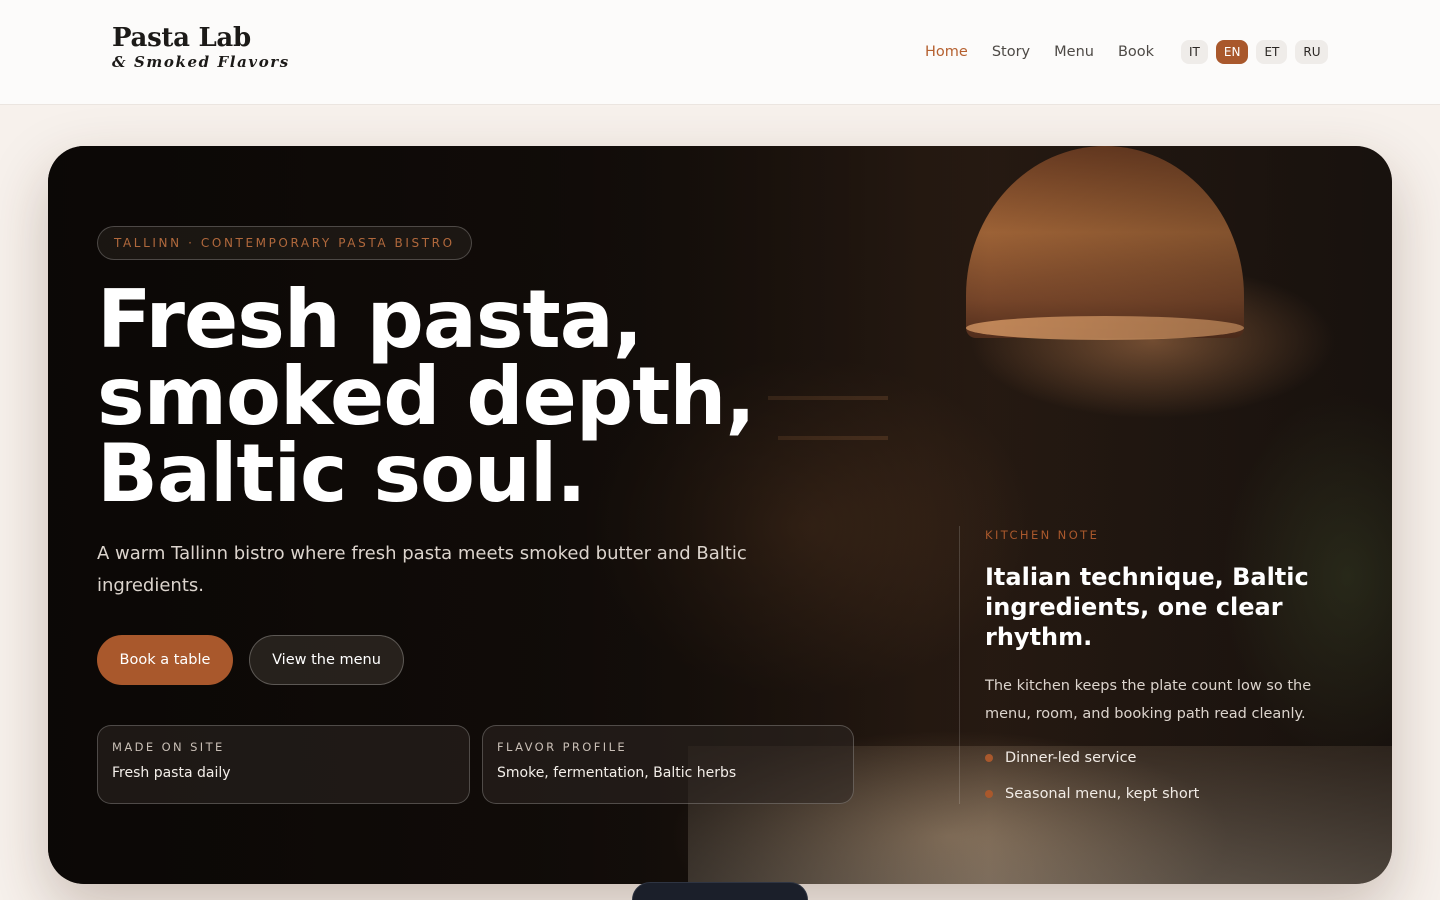 The height and width of the screenshot is (900, 1440). Describe the element at coordinates (370, 319) in the screenshot. I see `headline-line: Fresh pasta,` at that location.